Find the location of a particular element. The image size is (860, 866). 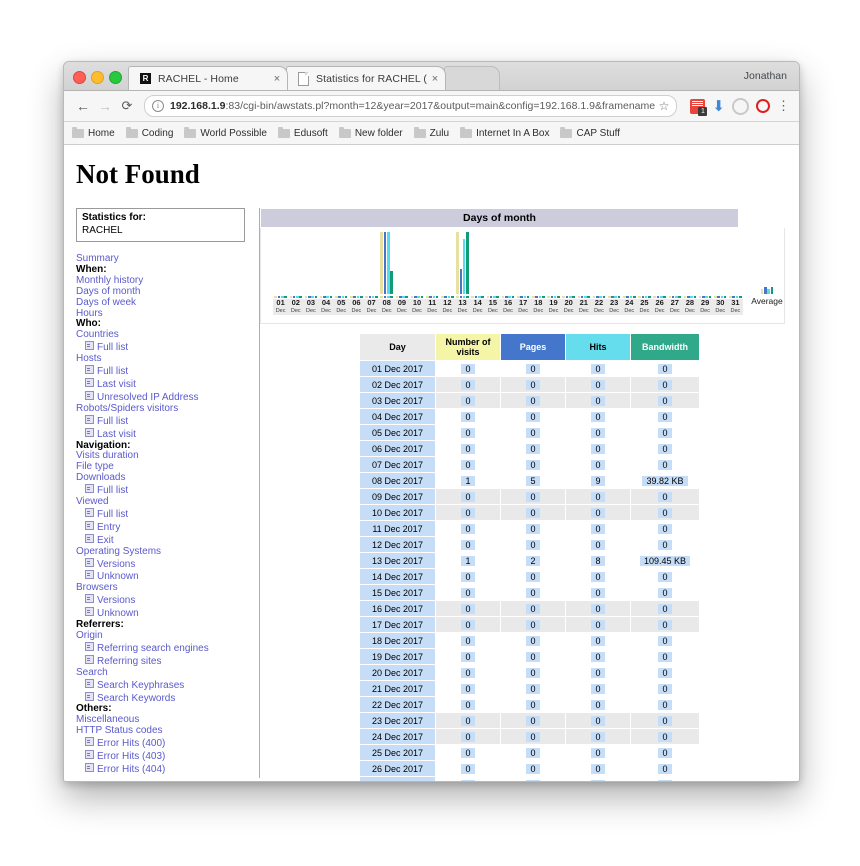

sidebar-item-error-hits-403: Error Hits (403) is located at coordinates (162, 756).